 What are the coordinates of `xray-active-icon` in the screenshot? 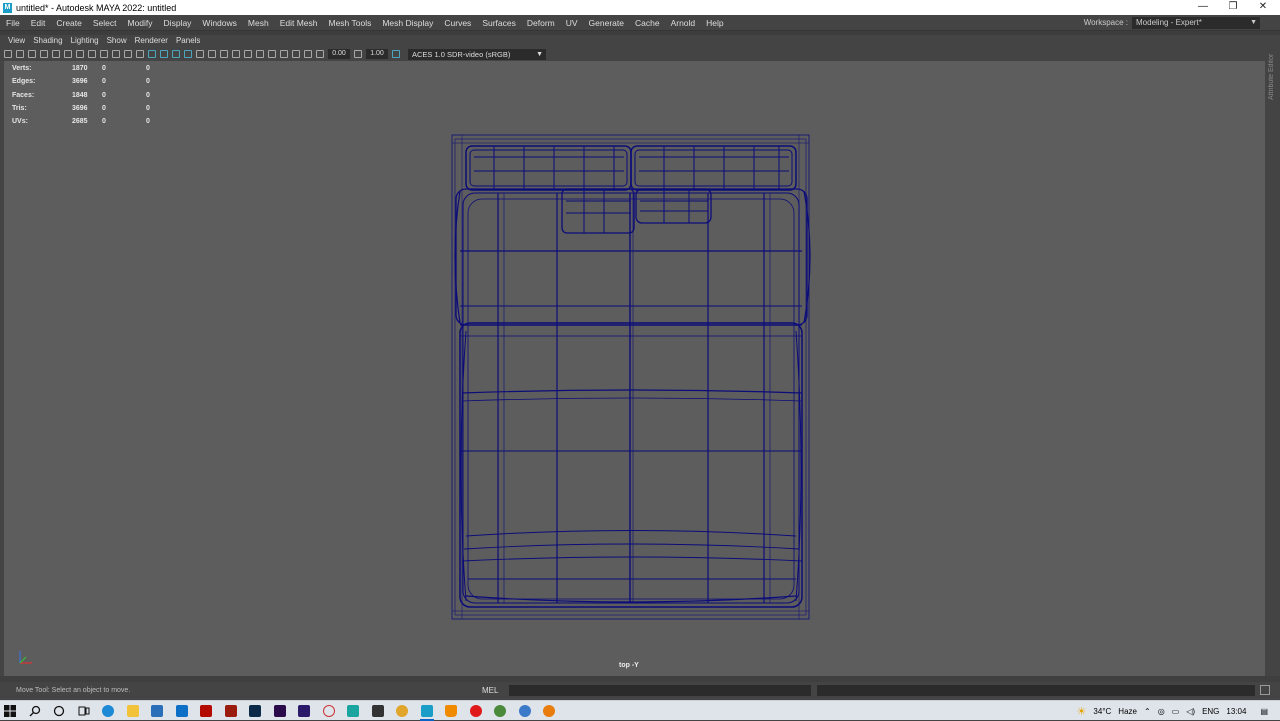 It's located at (308, 54).